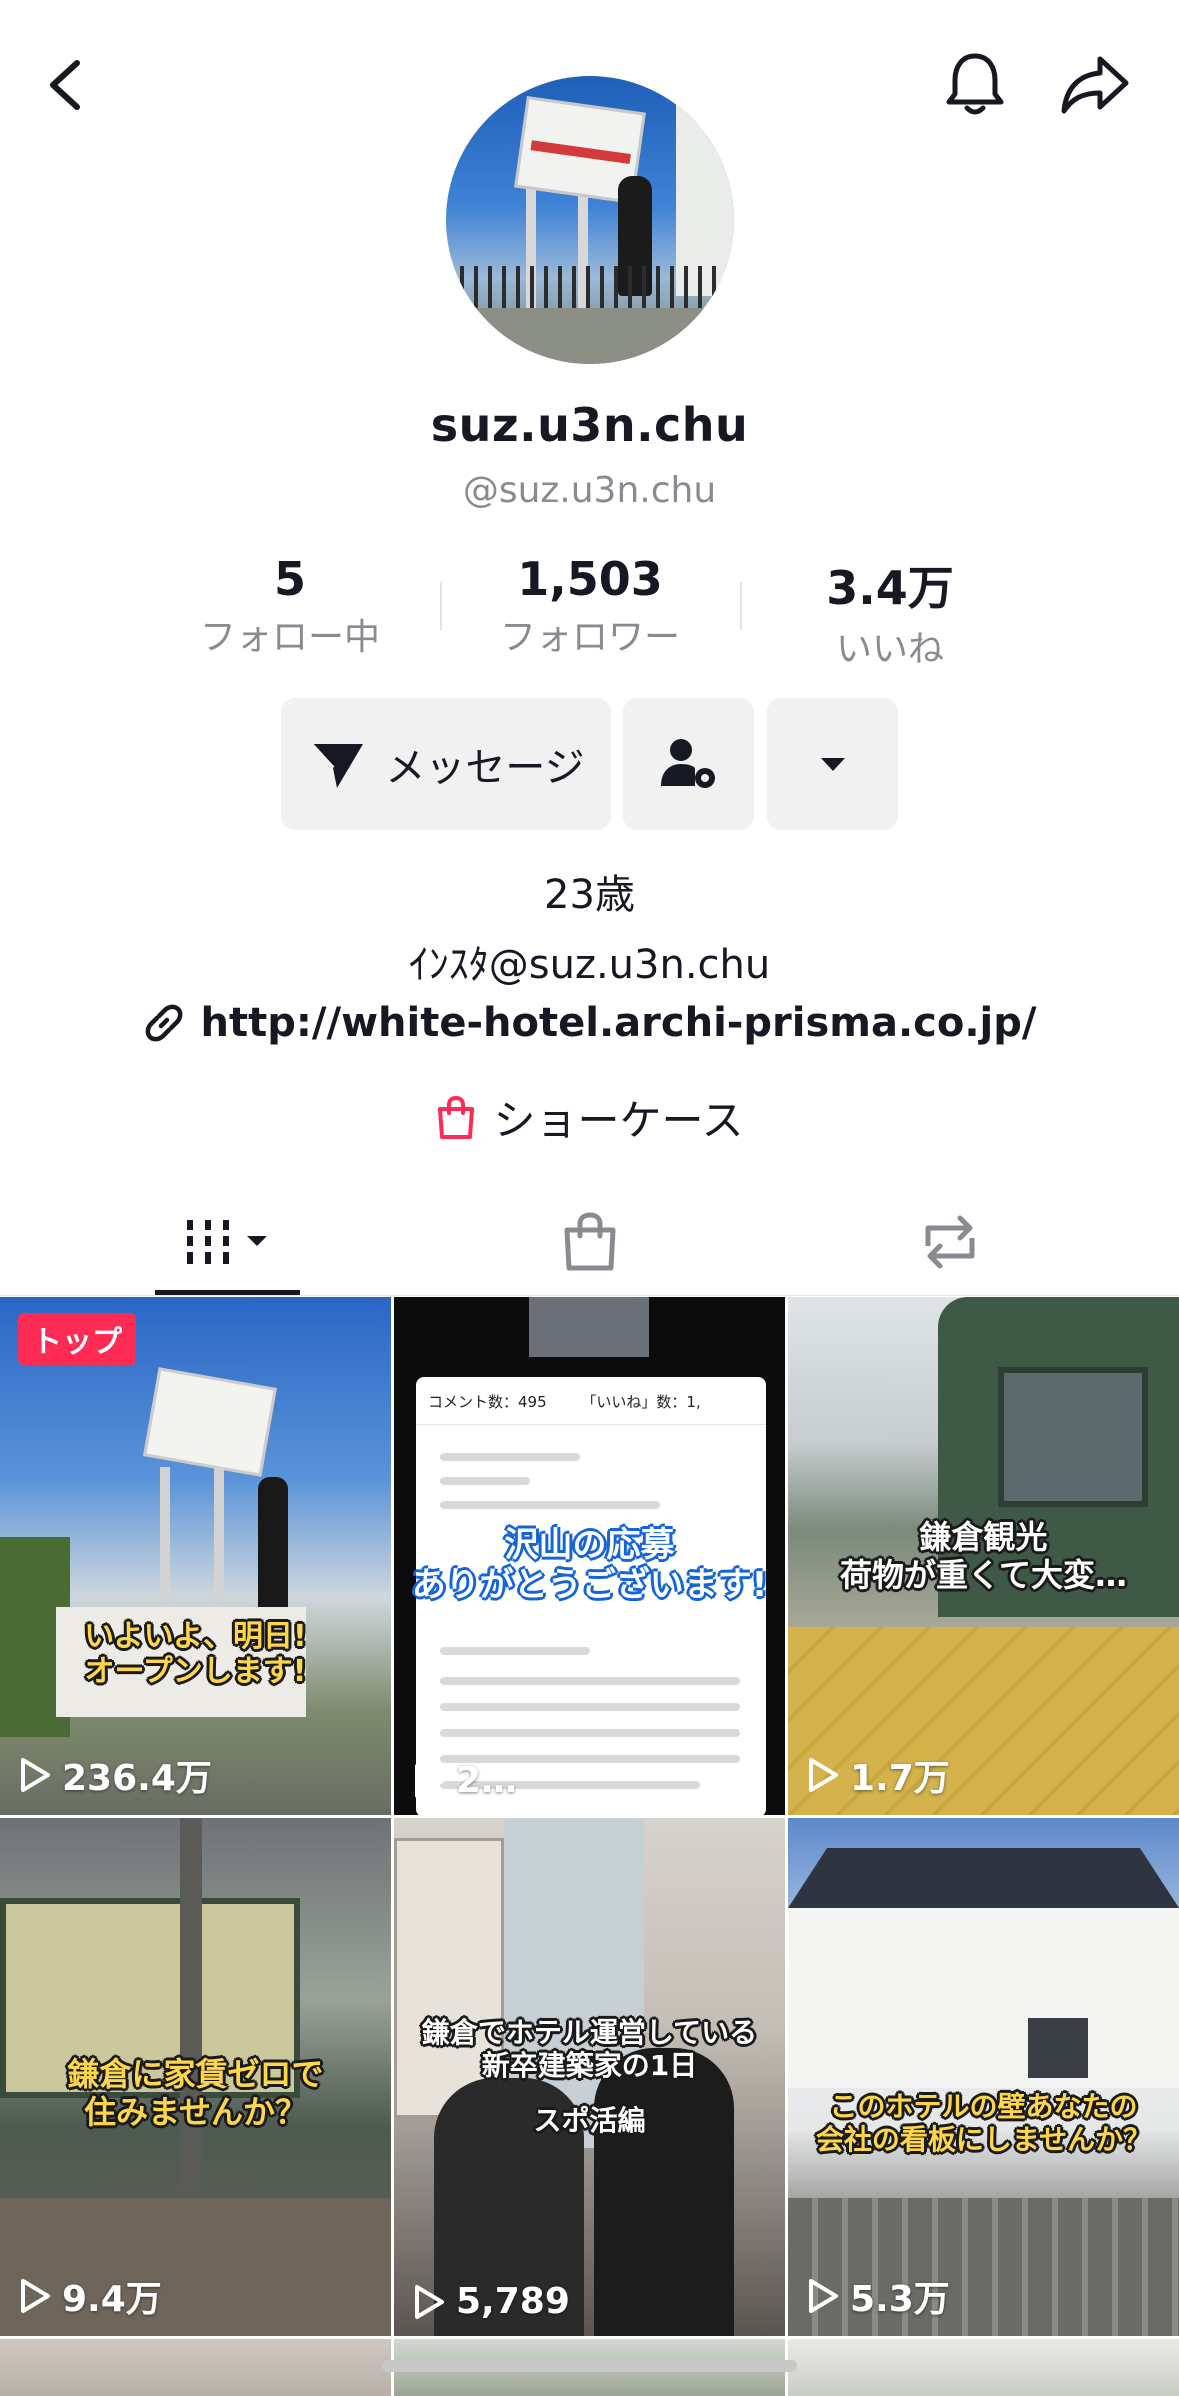  I want to click on share-button, so click(1095, 85).